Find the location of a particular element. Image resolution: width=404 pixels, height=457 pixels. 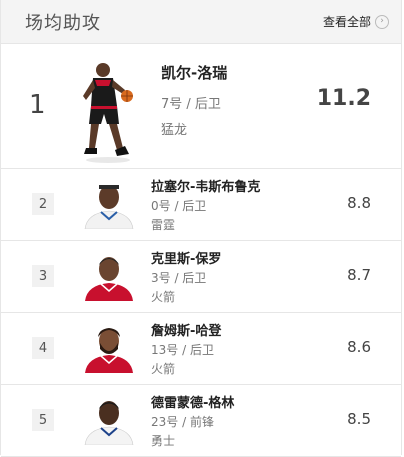

player-number-position: 23号 / 前锋 is located at coordinates (182, 422).